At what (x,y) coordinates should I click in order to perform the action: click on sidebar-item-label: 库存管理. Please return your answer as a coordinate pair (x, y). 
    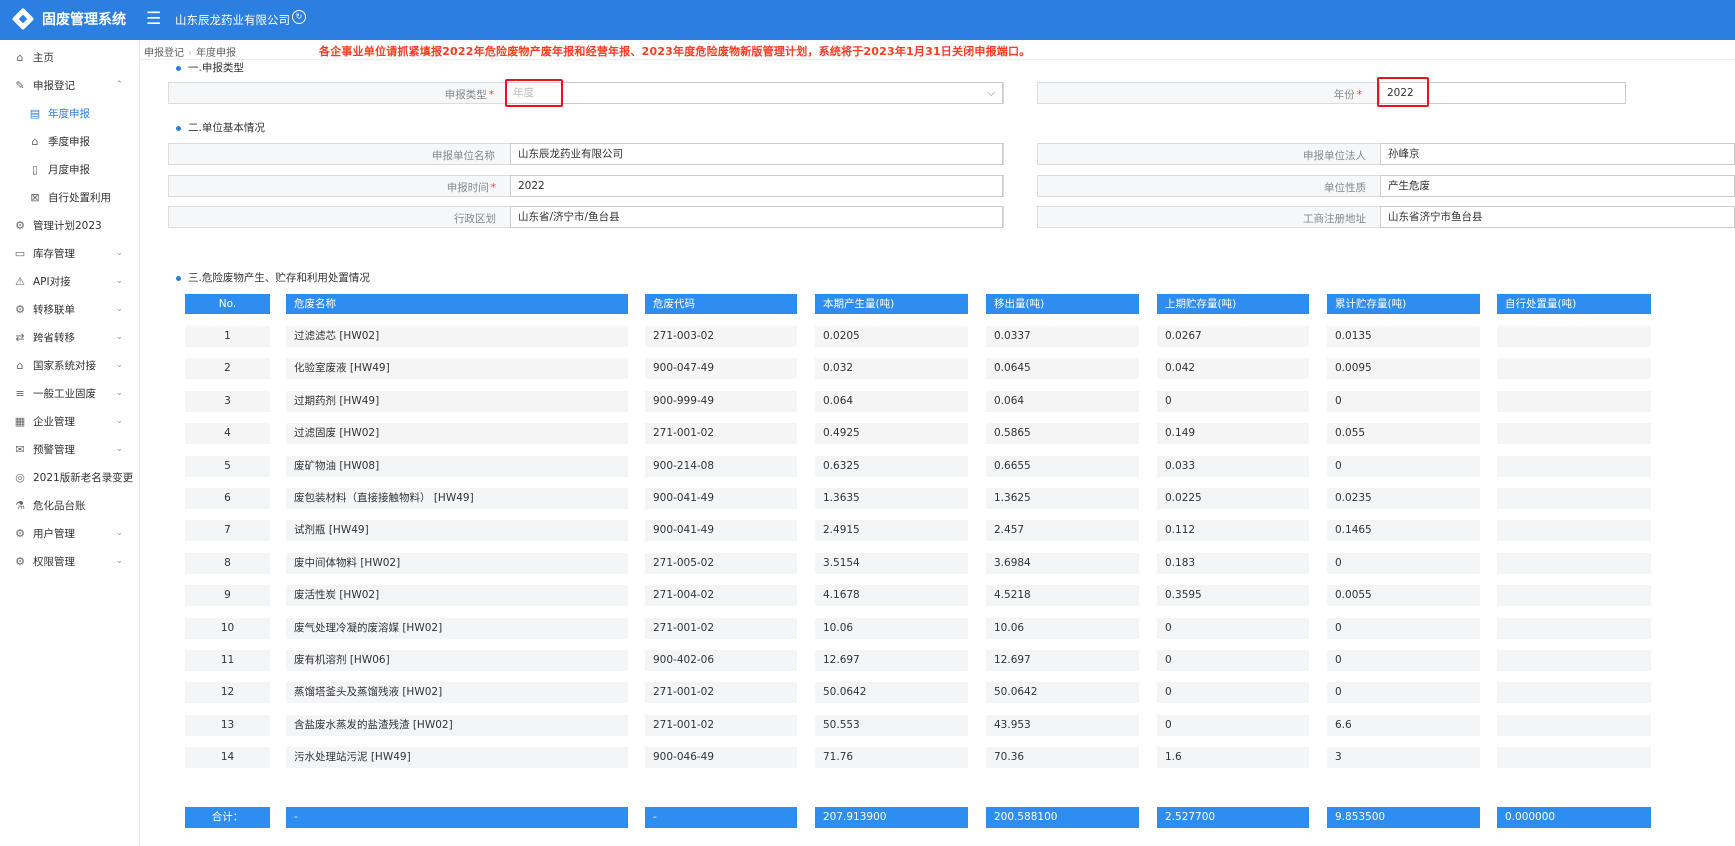
    Looking at the image, I should click on (54, 253).